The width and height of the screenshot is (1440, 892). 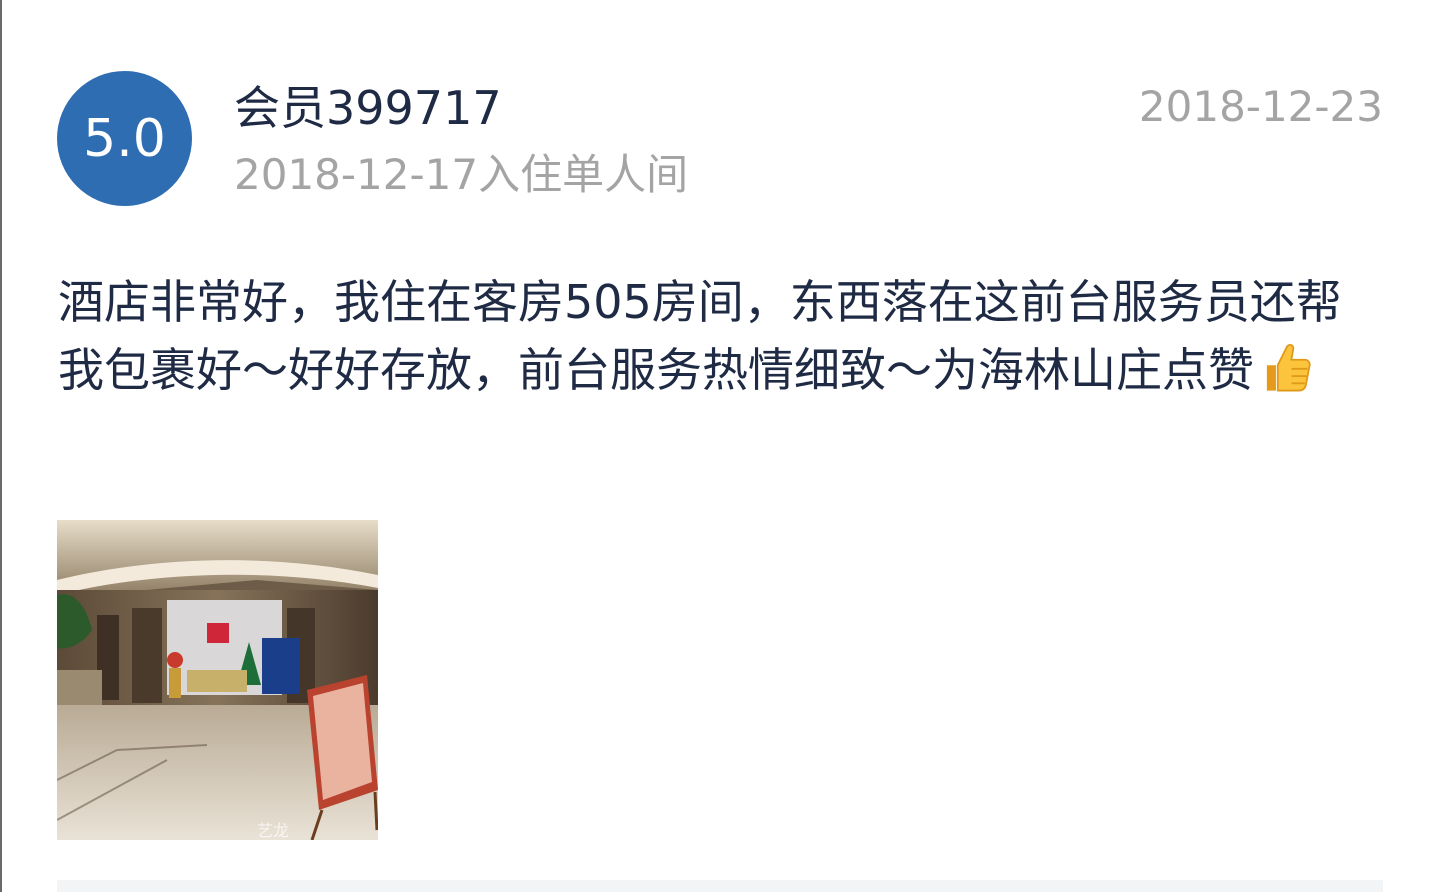 What do you see at coordinates (368, 108) in the screenshot?
I see `reviewer-name: 会员399717` at bounding box center [368, 108].